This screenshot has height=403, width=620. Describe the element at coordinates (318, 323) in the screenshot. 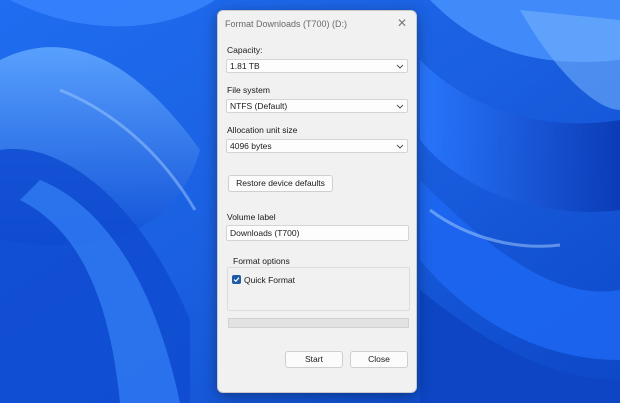

I see `format-progress-bar` at that location.